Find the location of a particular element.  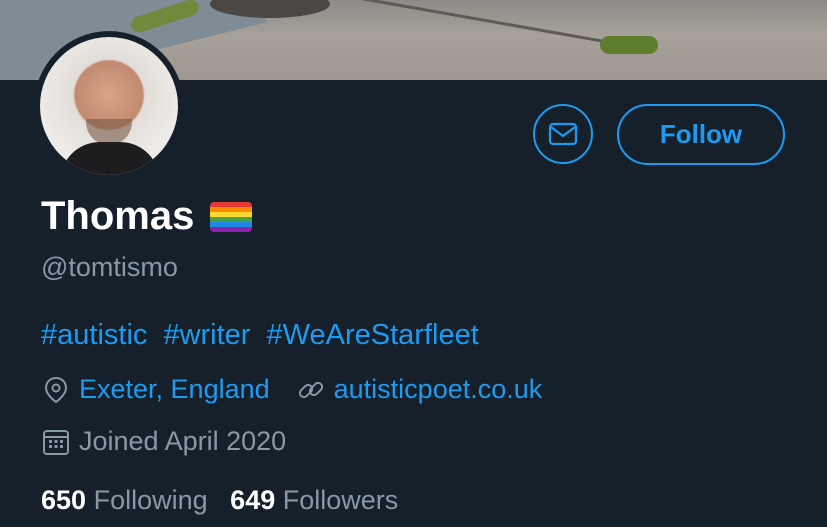

avatar-photo is located at coordinates (109, 106).